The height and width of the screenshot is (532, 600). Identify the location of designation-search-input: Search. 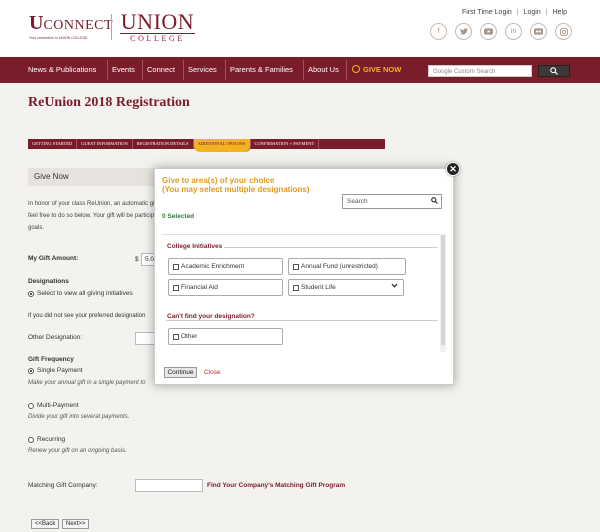
(392, 201).